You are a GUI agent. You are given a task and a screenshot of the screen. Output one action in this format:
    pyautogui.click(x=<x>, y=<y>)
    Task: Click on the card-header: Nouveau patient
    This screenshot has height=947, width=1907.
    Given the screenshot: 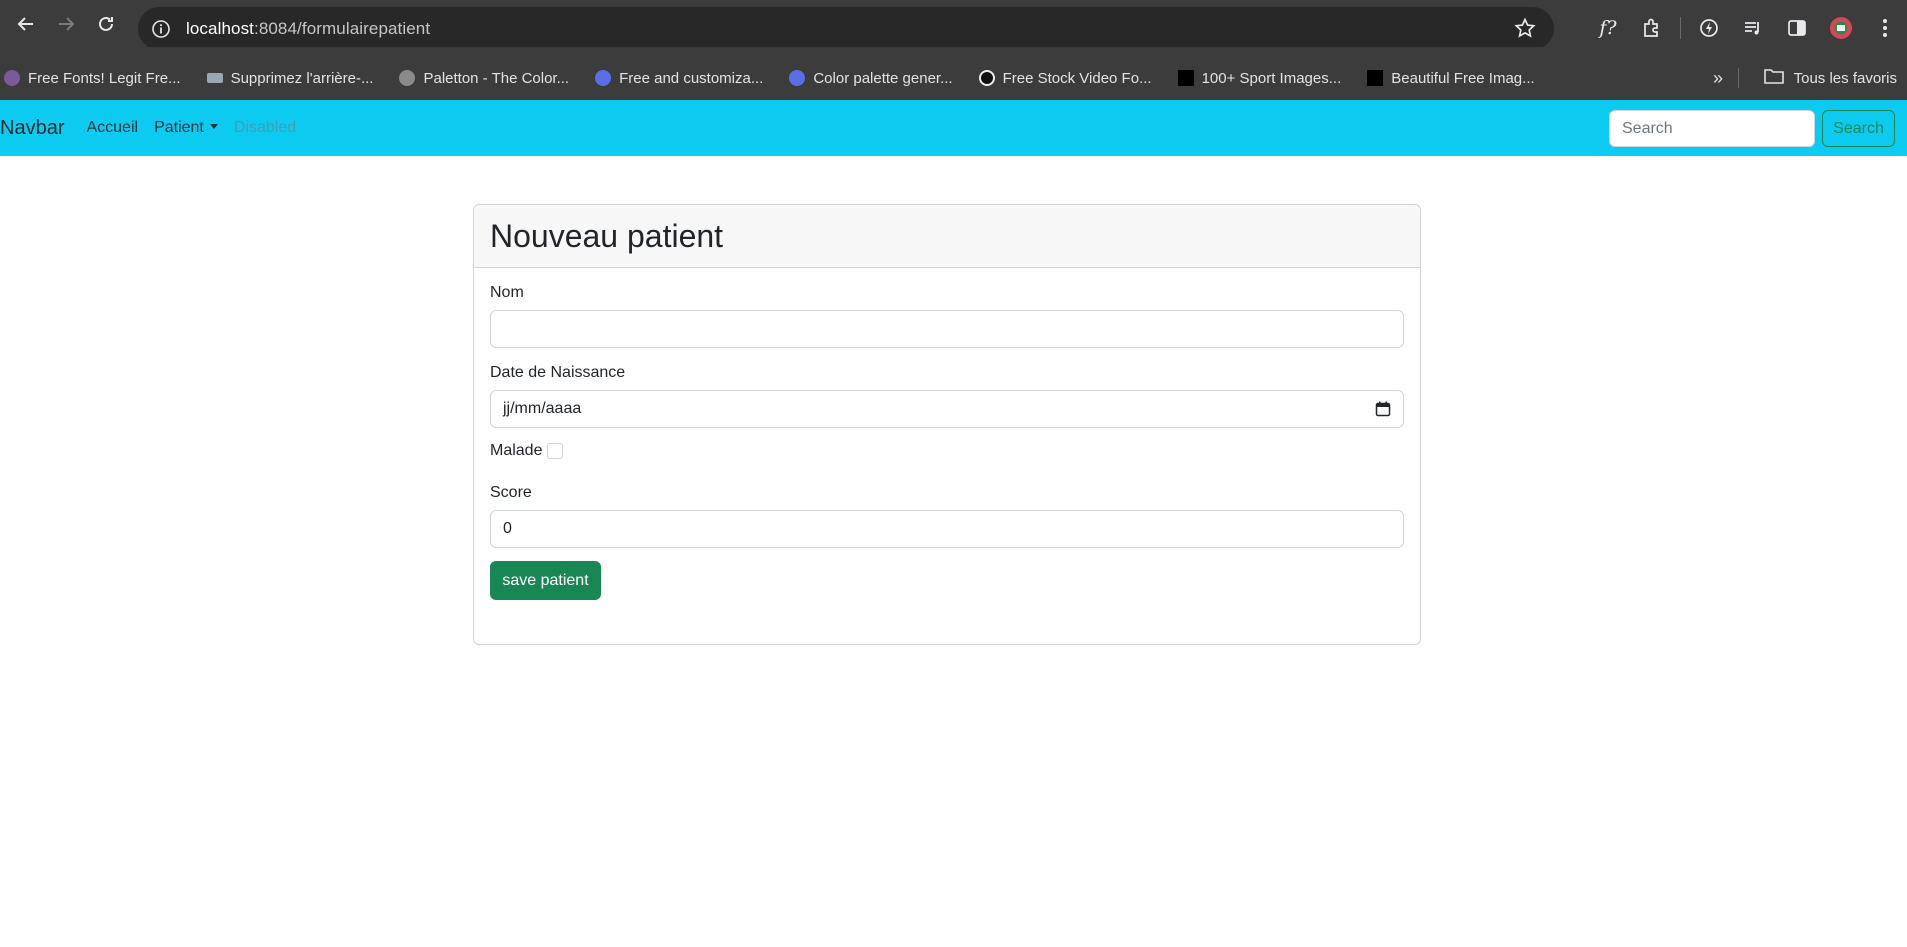 What is the action you would take?
    pyautogui.click(x=947, y=236)
    